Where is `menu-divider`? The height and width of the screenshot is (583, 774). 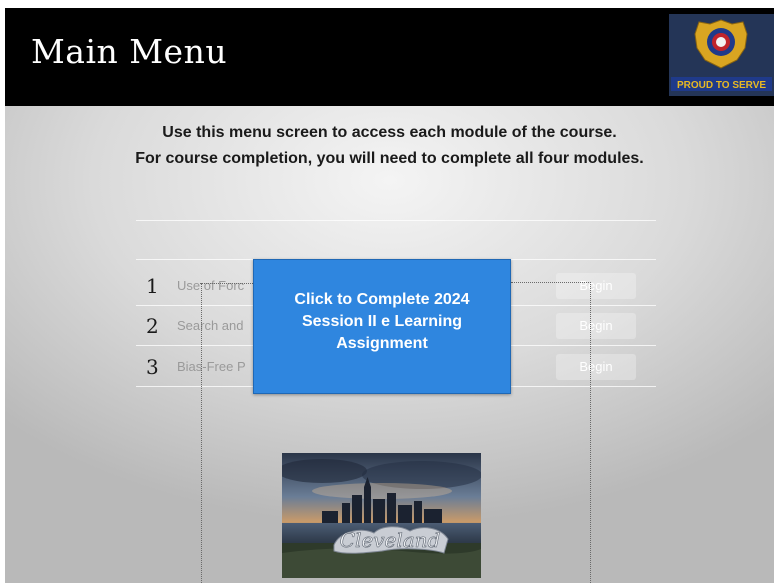 menu-divider is located at coordinates (396, 220).